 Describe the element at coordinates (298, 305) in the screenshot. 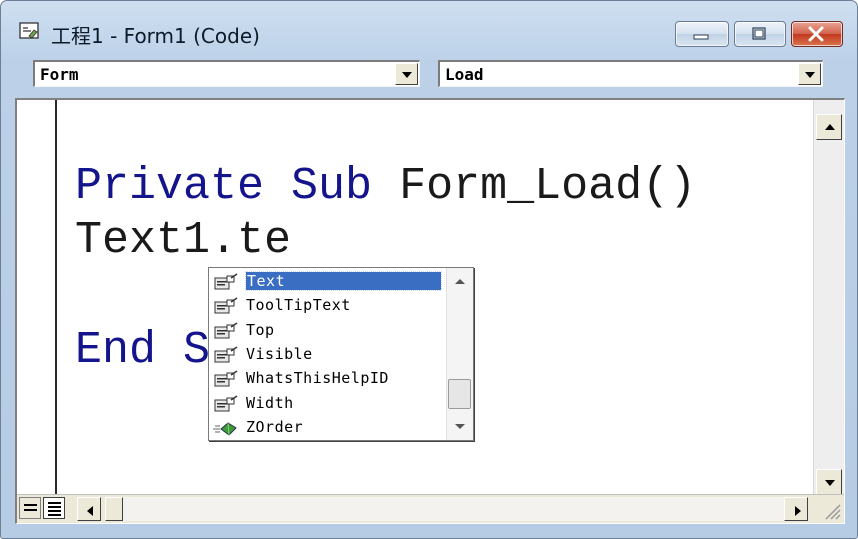

I see `autocomplete-item-label: ToolTipText` at that location.